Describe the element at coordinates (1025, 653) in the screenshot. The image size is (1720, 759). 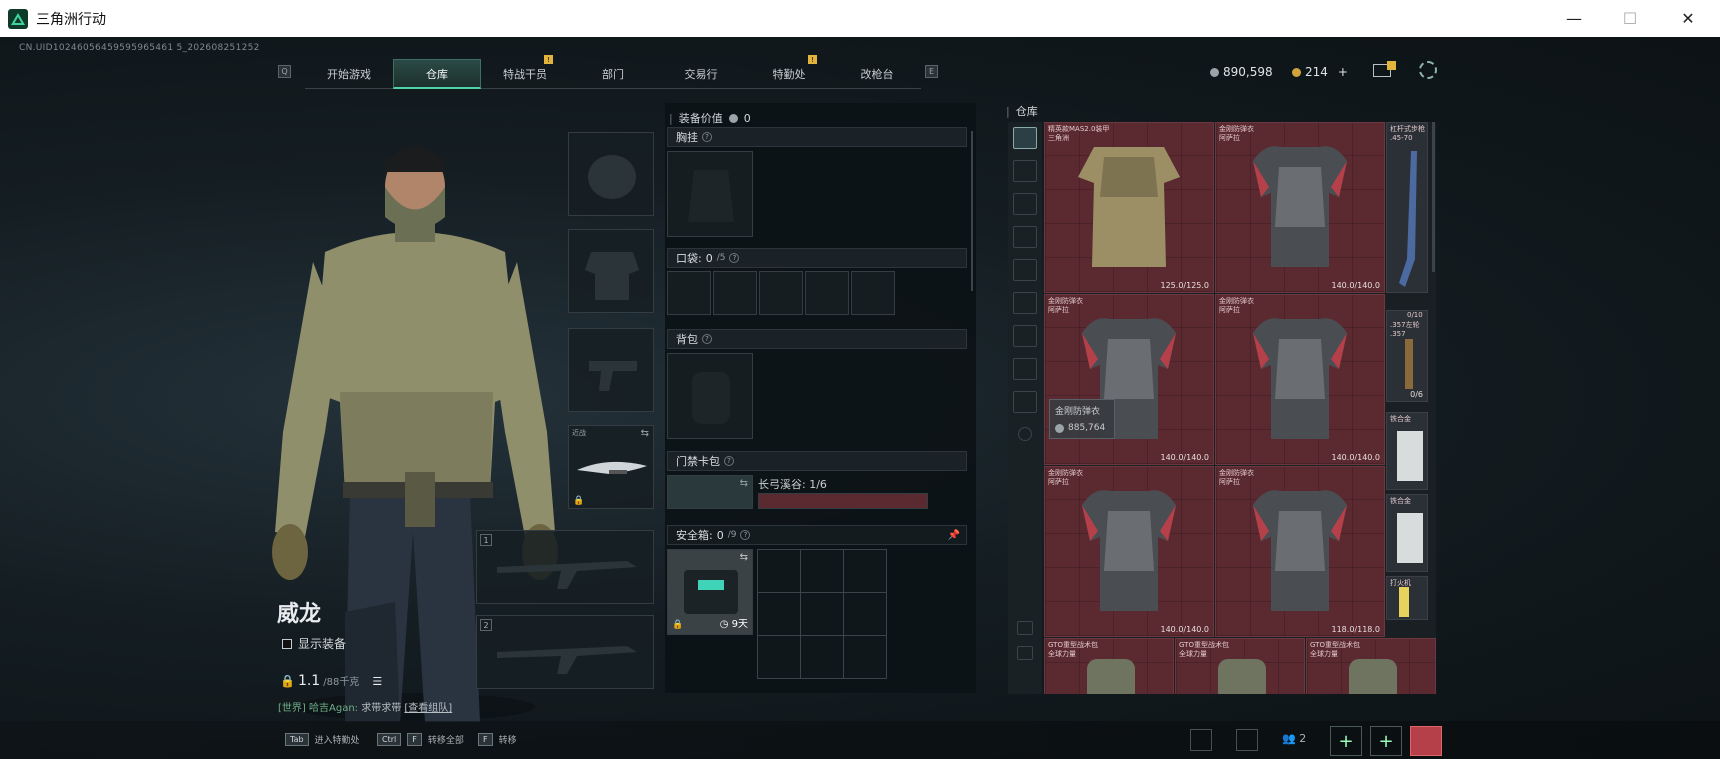
I see `sort-icon` at that location.